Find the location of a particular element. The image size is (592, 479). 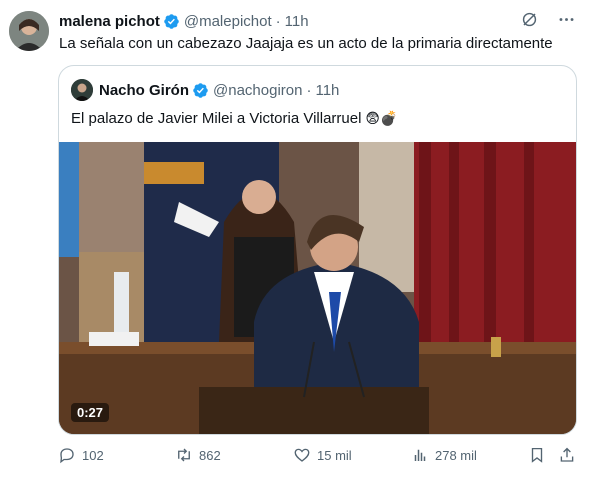

tweet-timestamp: 11h is located at coordinates (297, 21).